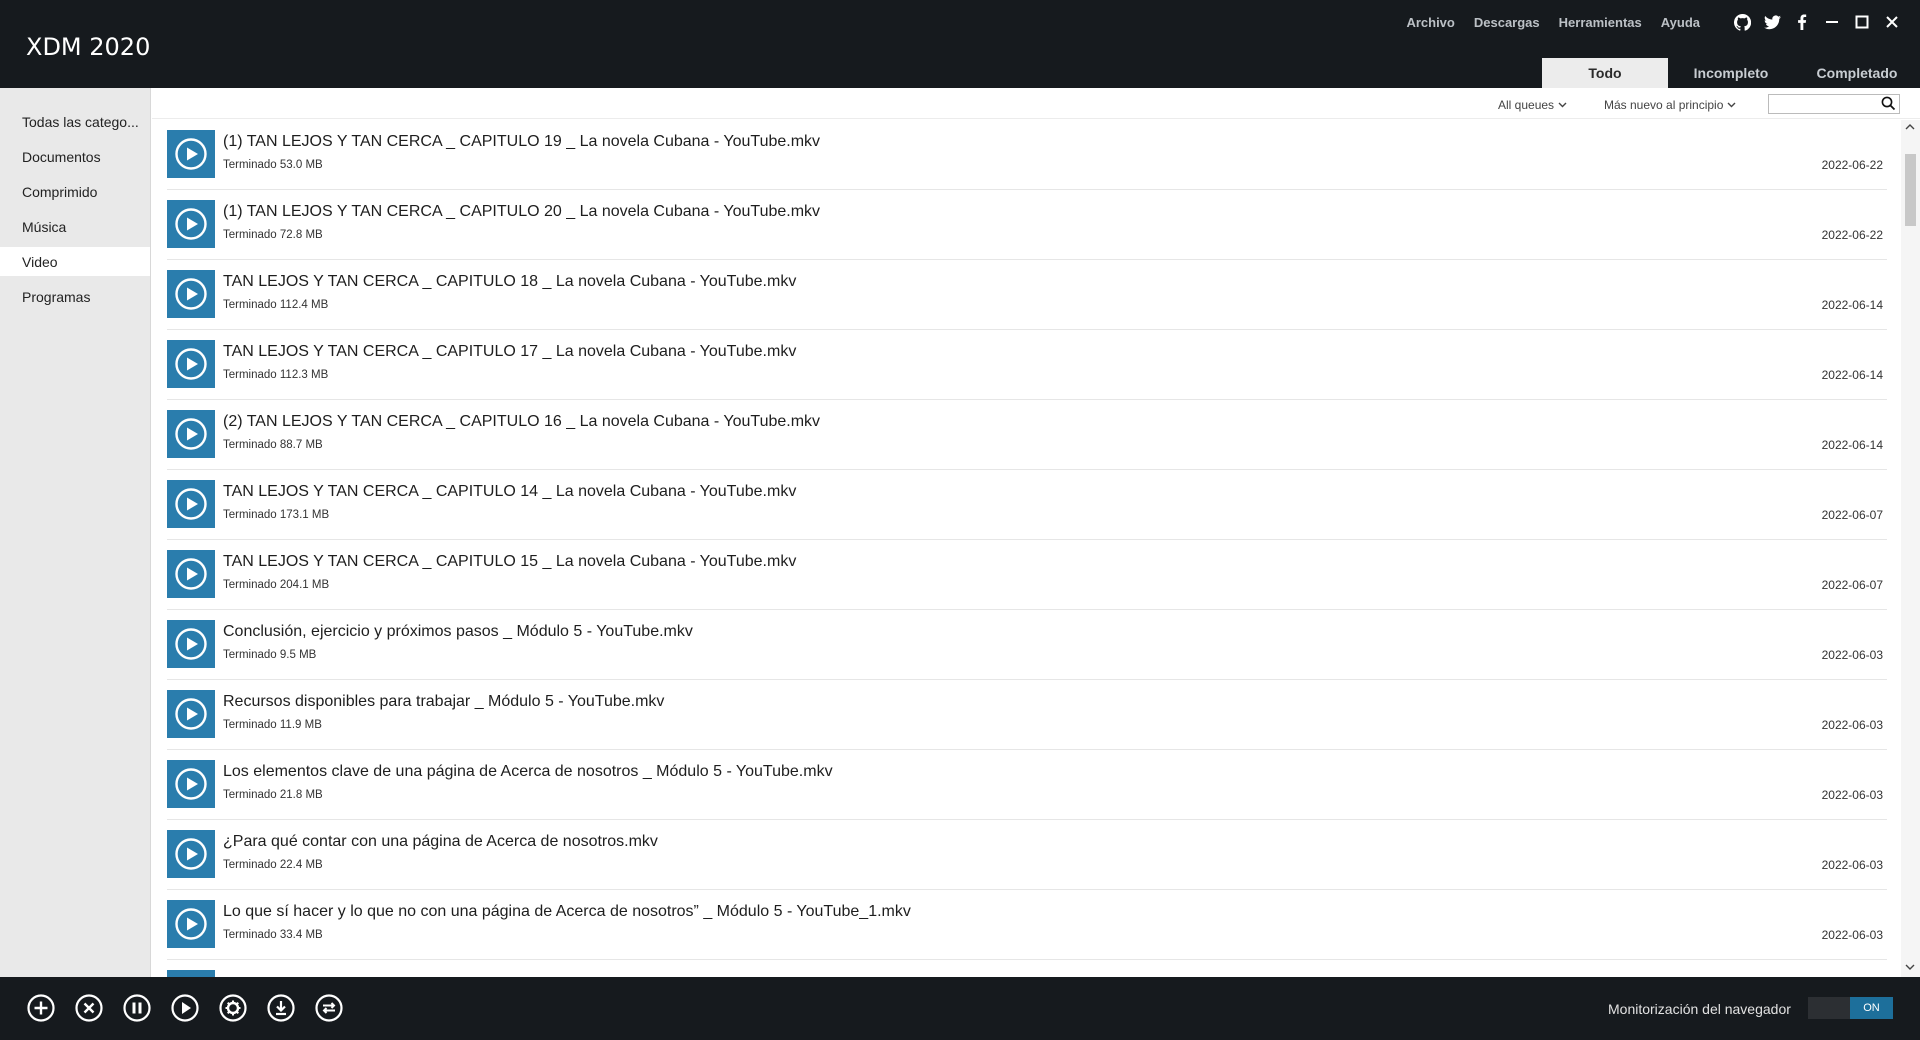  Describe the element at coordinates (75, 296) in the screenshot. I see `sidebar-item-programs: Programas` at that location.